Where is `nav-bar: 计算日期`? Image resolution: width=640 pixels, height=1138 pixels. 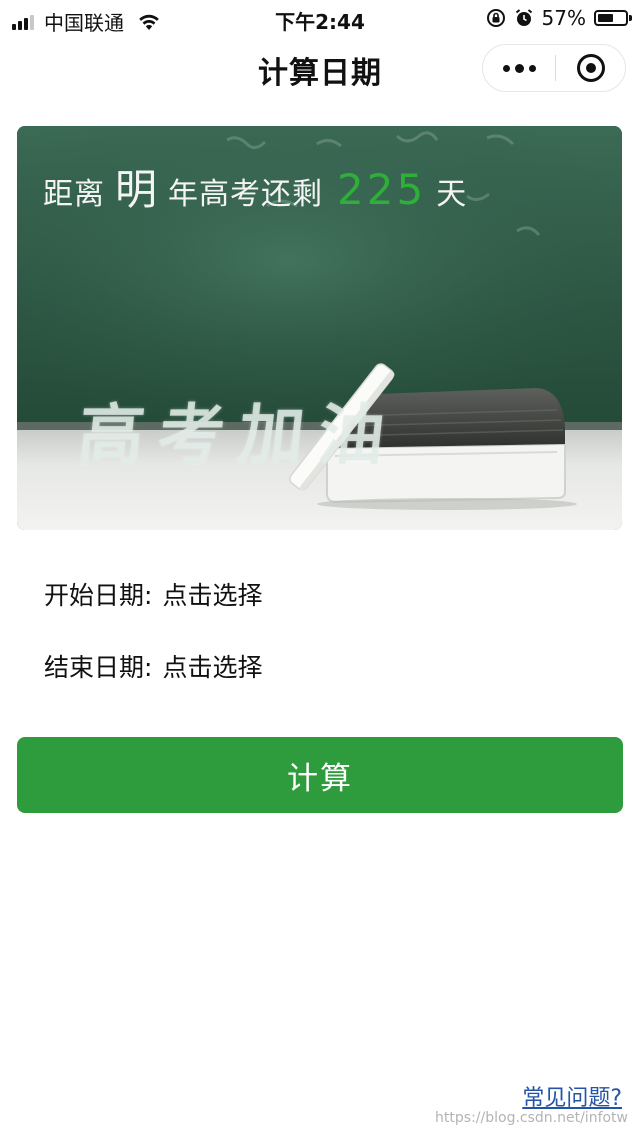 nav-bar: 计算日期 is located at coordinates (320, 69).